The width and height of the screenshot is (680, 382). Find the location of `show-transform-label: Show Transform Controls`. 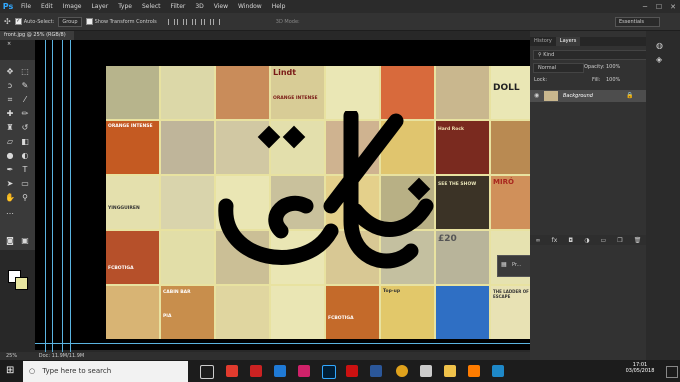

show-transform-label: Show Transform Controls is located at coordinates (125, 21).